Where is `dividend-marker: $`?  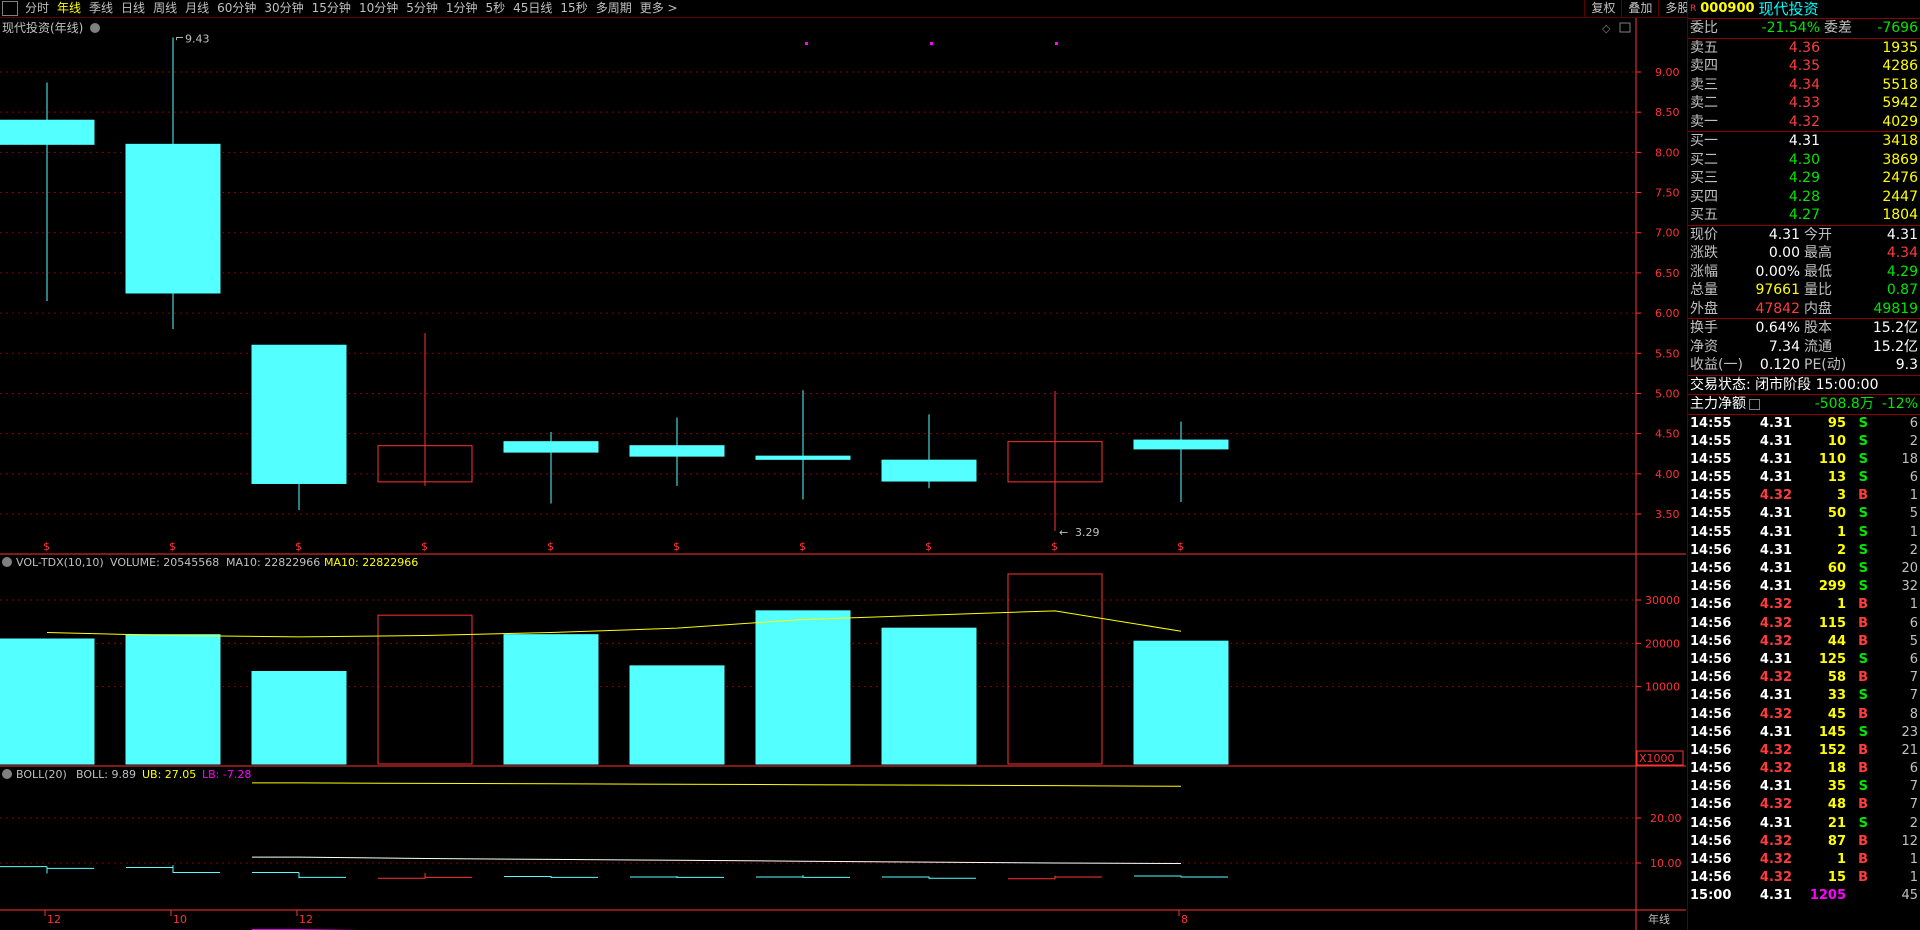 dividend-marker: $ is located at coordinates (802, 546).